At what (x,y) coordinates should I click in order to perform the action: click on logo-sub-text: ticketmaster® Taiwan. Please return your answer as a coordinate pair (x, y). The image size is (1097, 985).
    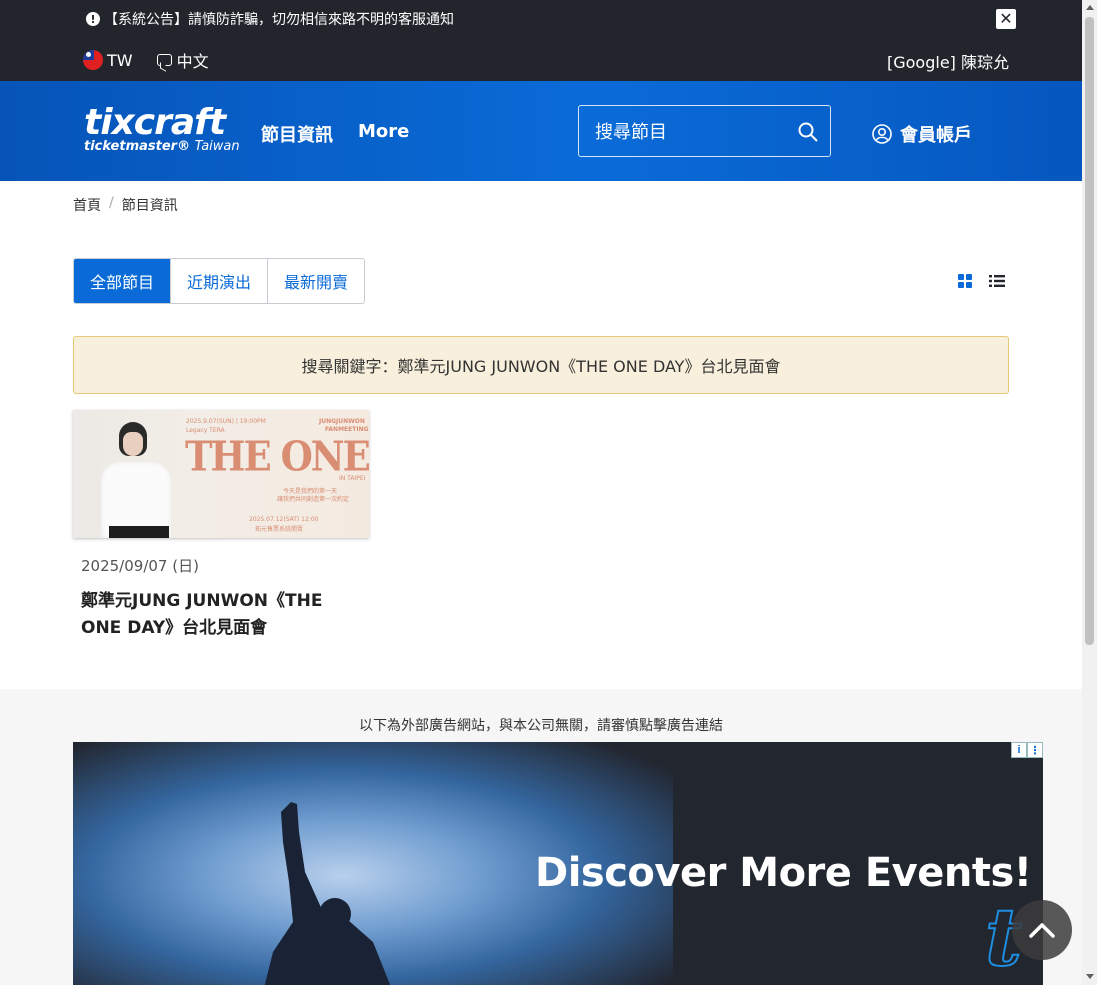
    Looking at the image, I should click on (162, 146).